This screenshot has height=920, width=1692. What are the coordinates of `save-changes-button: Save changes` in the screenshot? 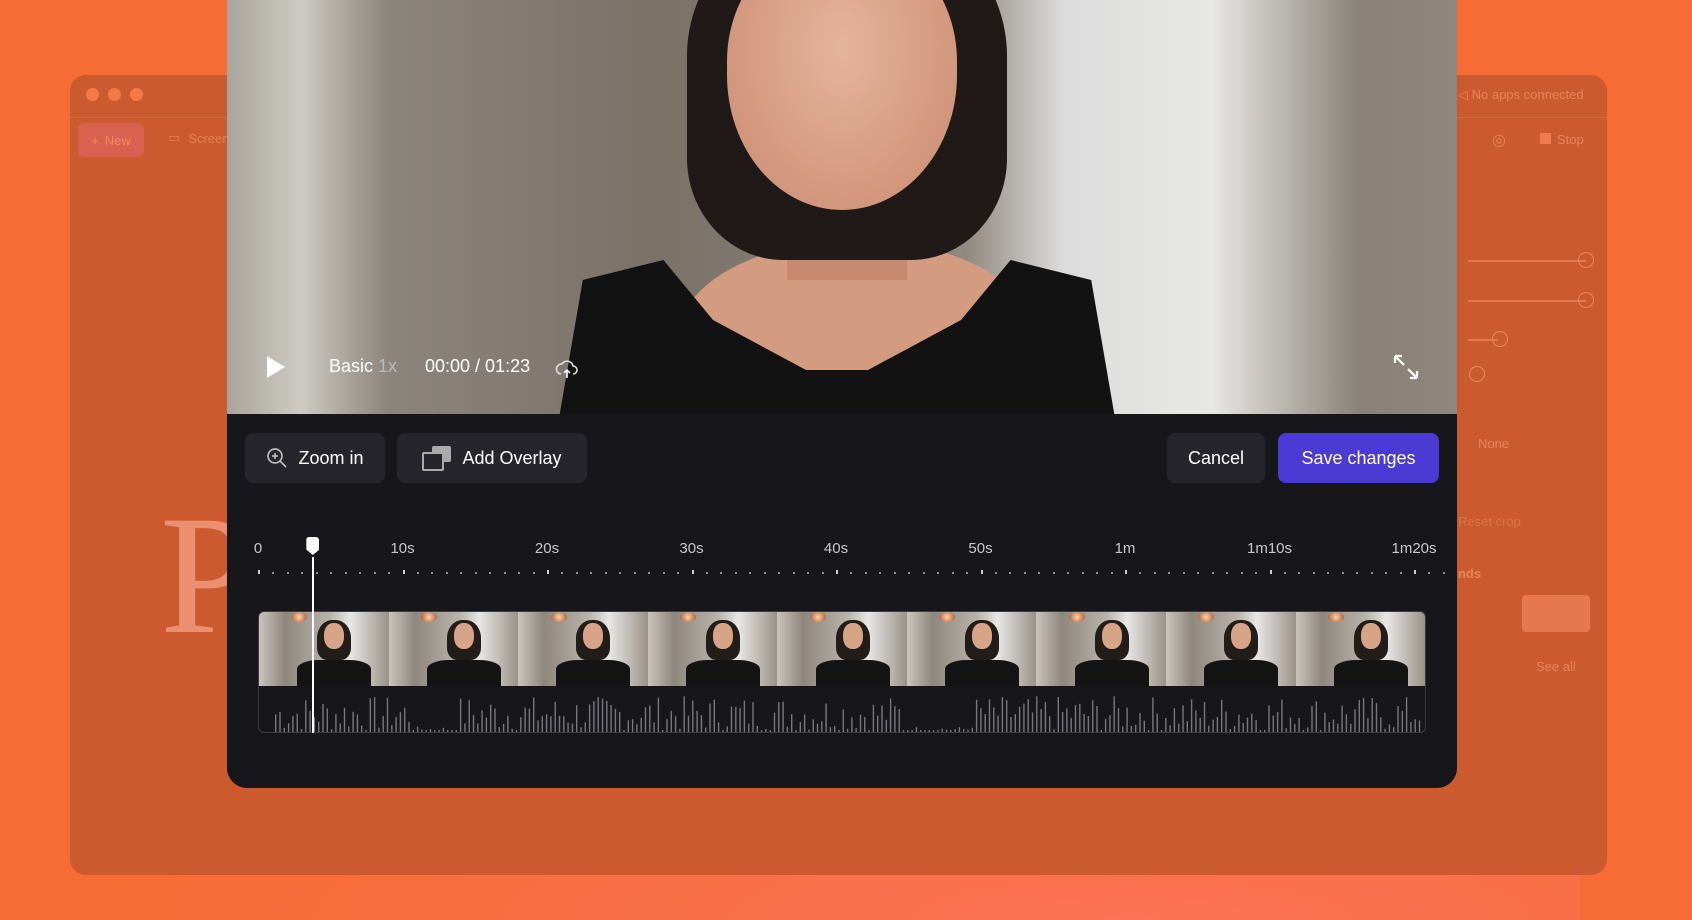 It's located at (1358, 458).